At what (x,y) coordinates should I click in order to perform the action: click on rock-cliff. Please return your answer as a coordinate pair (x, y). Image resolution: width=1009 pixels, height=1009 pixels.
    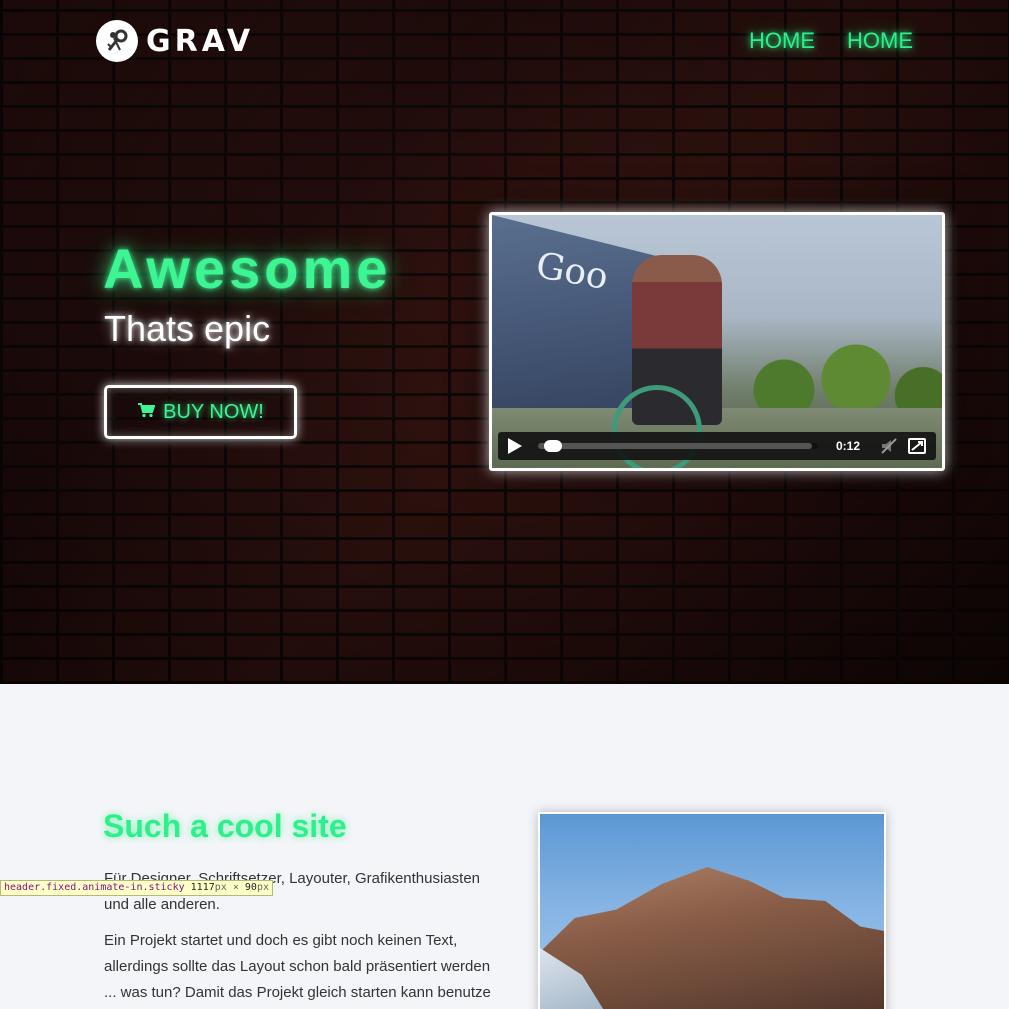
    Looking at the image, I should click on (712, 938).